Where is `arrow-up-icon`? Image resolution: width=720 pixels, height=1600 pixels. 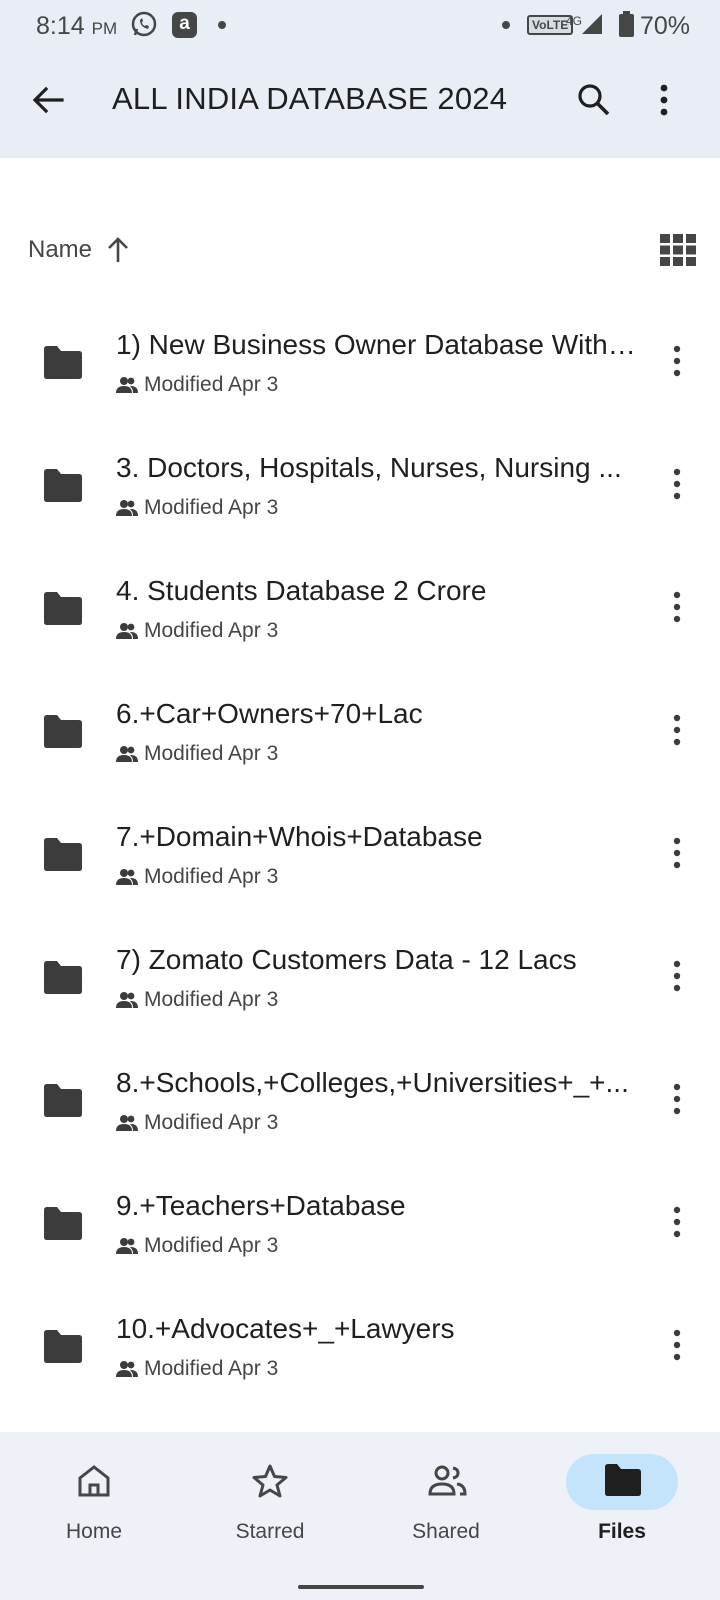 arrow-up-icon is located at coordinates (118, 250).